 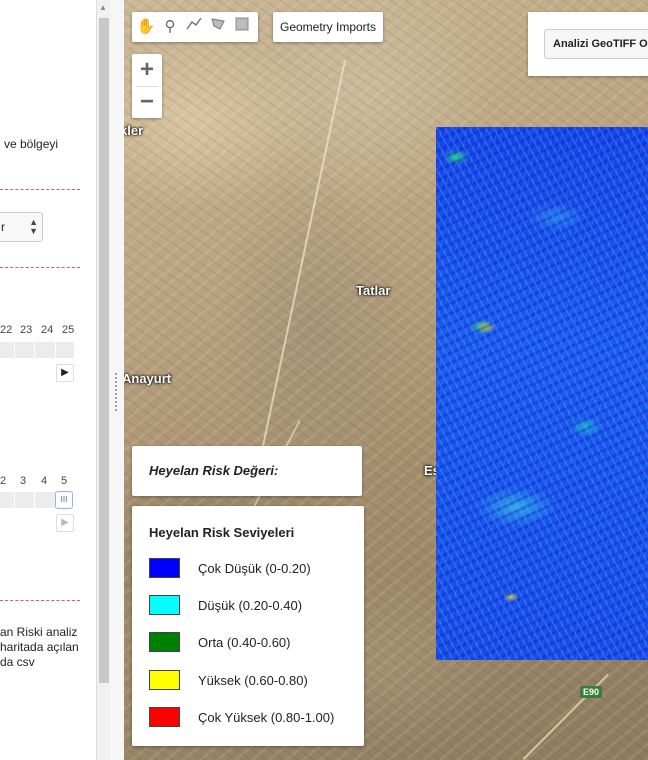 What do you see at coordinates (31, 144) in the screenshot?
I see `intro-text: ve bölgeyi` at bounding box center [31, 144].